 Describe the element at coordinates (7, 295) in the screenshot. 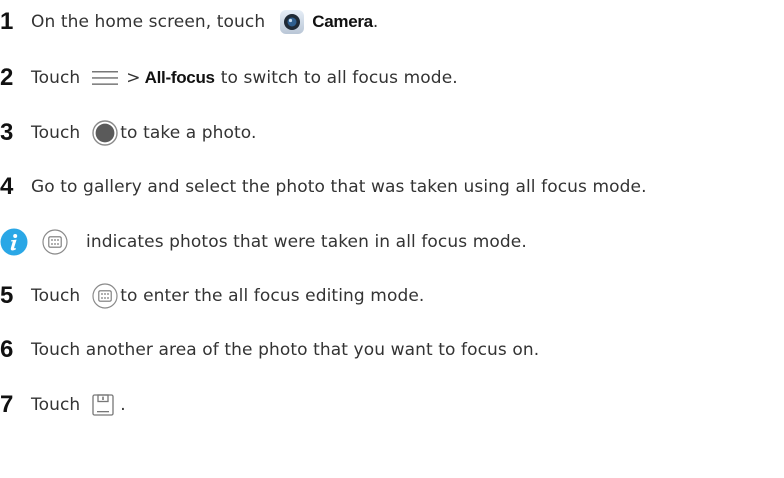

I see `step-number: 5` at that location.